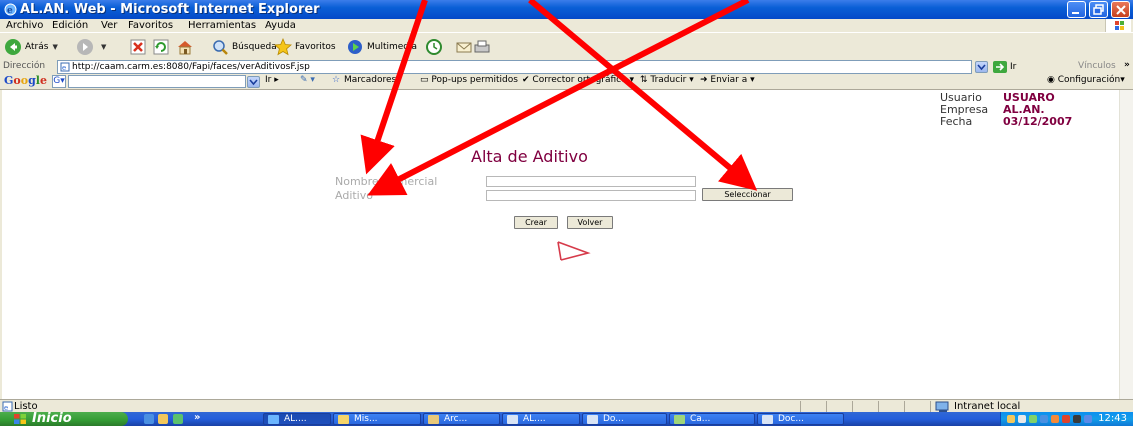 This screenshot has width=1133, height=426. What do you see at coordinates (474, 80) in the screenshot?
I see `popups-label: Pop-ups permitidos` at bounding box center [474, 80].